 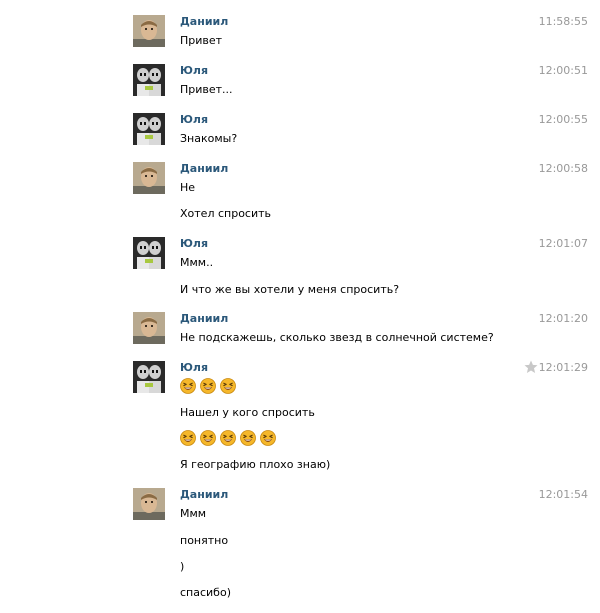 I want to click on message-text: Нашел у кого спросить, so click(x=247, y=412).